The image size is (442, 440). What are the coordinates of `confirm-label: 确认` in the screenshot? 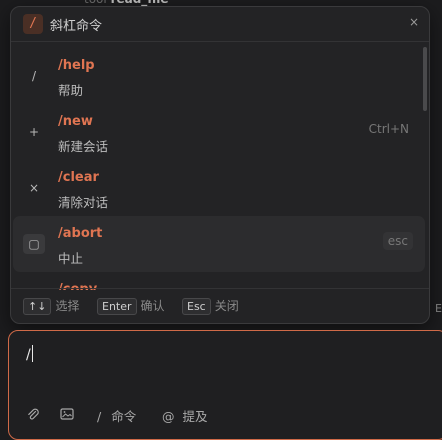 It's located at (152, 306).